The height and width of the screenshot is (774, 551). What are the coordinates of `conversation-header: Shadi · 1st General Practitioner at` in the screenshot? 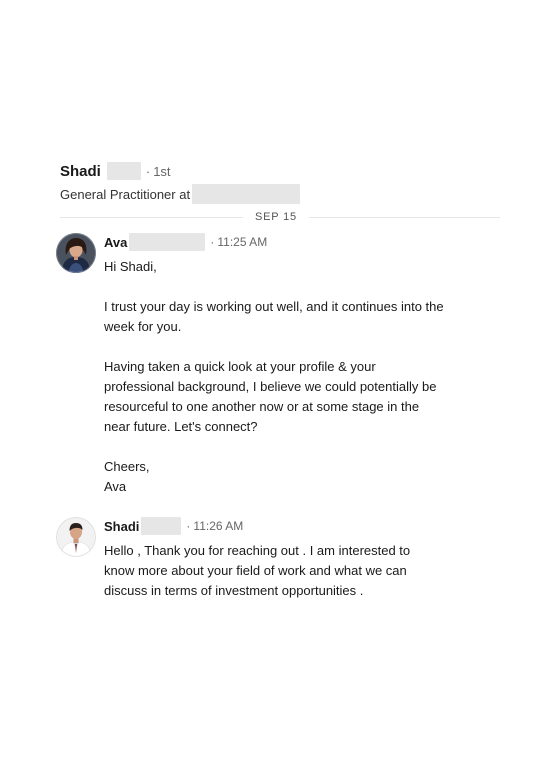 It's located at (280, 182).